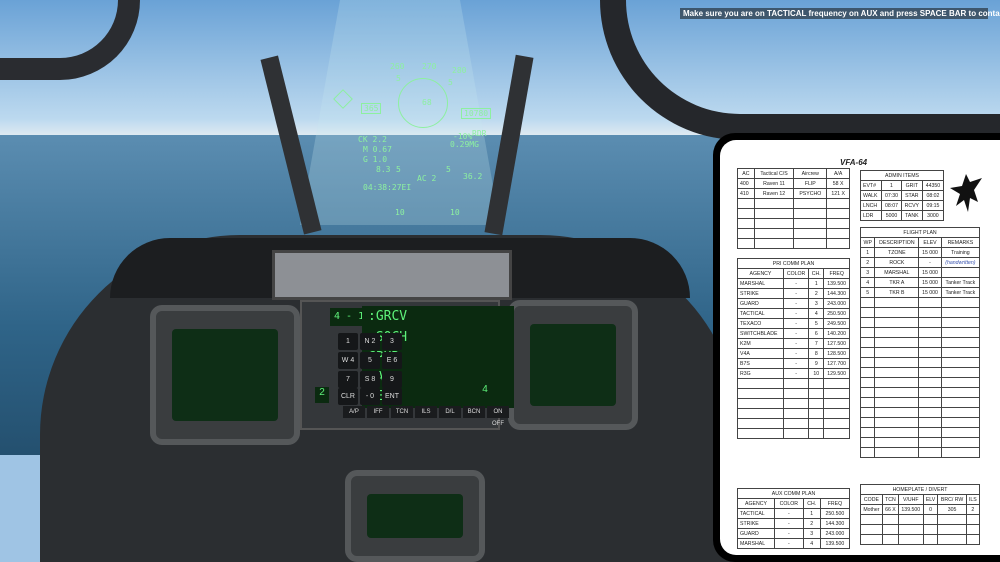 The width and height of the screenshot is (1000, 562). I want to click on left-ddi, so click(225, 375).